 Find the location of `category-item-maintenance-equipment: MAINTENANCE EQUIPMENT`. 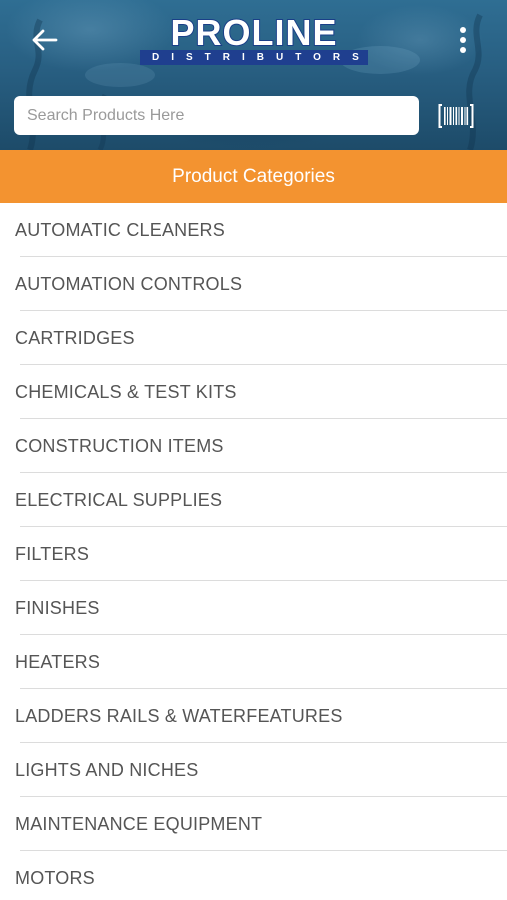

category-item-maintenance-equipment: MAINTENANCE EQUIPMENT is located at coordinates (253, 824).